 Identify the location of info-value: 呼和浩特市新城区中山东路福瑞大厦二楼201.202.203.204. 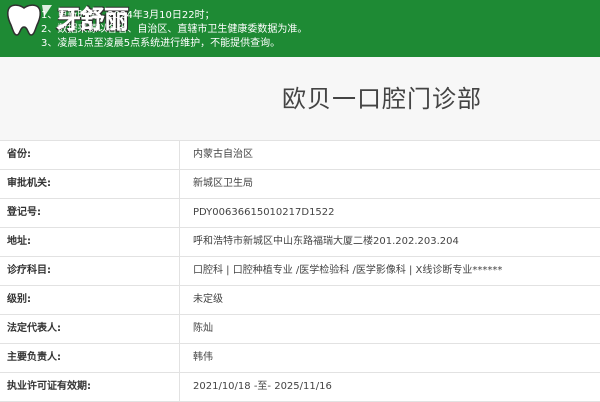
(326, 241).